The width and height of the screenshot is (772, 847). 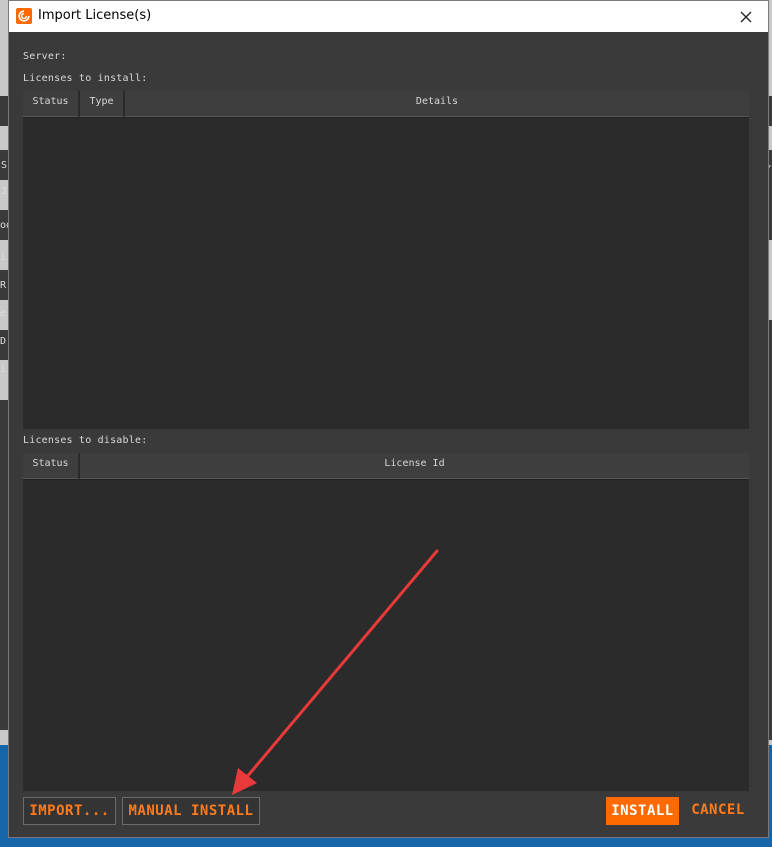 I want to click on close-button, so click(x=746, y=16).